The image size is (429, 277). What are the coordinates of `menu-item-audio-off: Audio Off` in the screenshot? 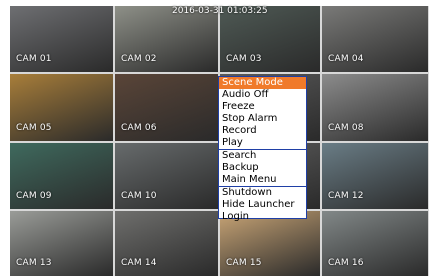 It's located at (262, 95).